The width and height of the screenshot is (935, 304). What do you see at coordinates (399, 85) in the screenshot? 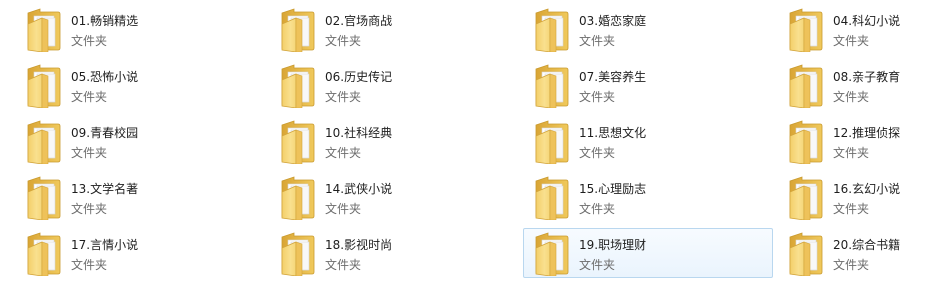
I see `folder-item: 06.历史传记 文件夹` at bounding box center [399, 85].